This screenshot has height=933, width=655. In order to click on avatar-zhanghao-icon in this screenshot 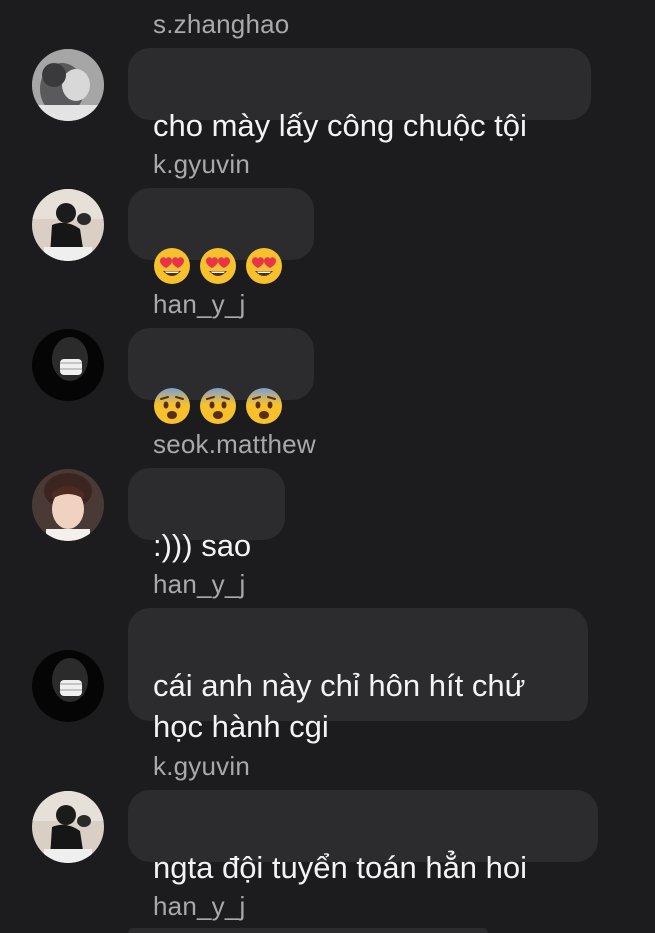, I will do `click(68, 85)`.